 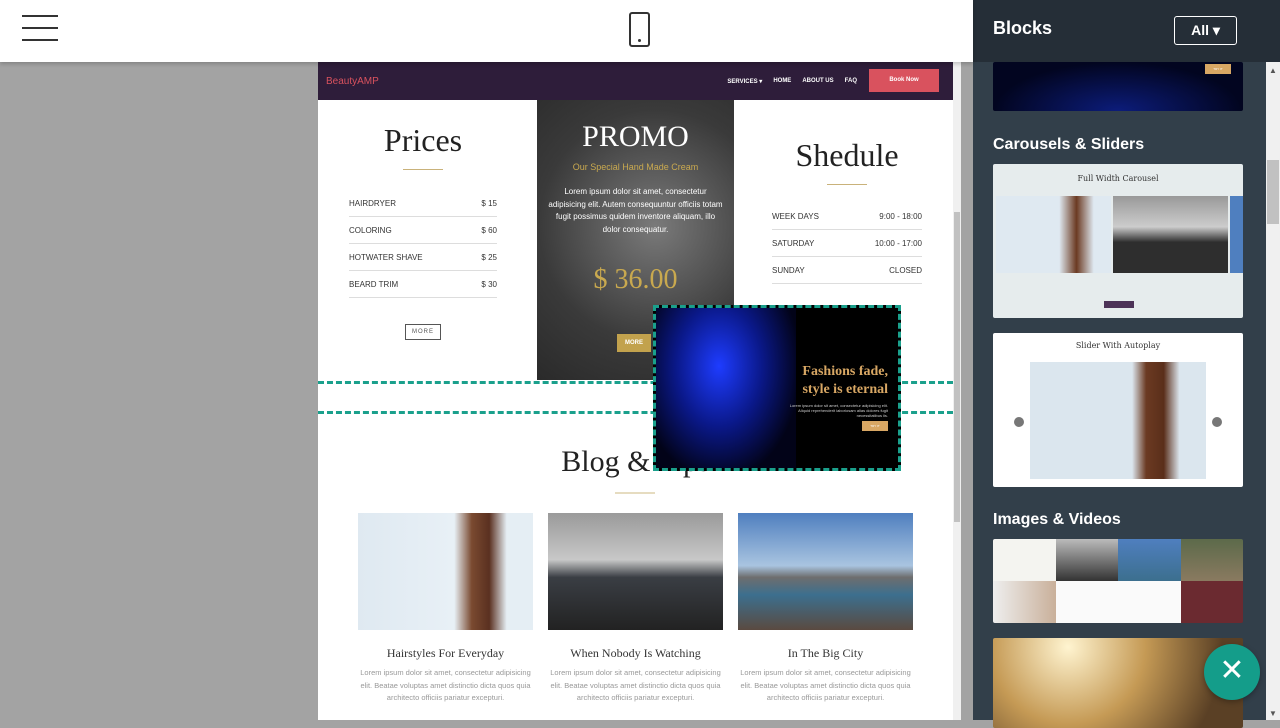 What do you see at coordinates (445, 653) in the screenshot?
I see `blog-card-title: Hairstyles For Everyday` at bounding box center [445, 653].